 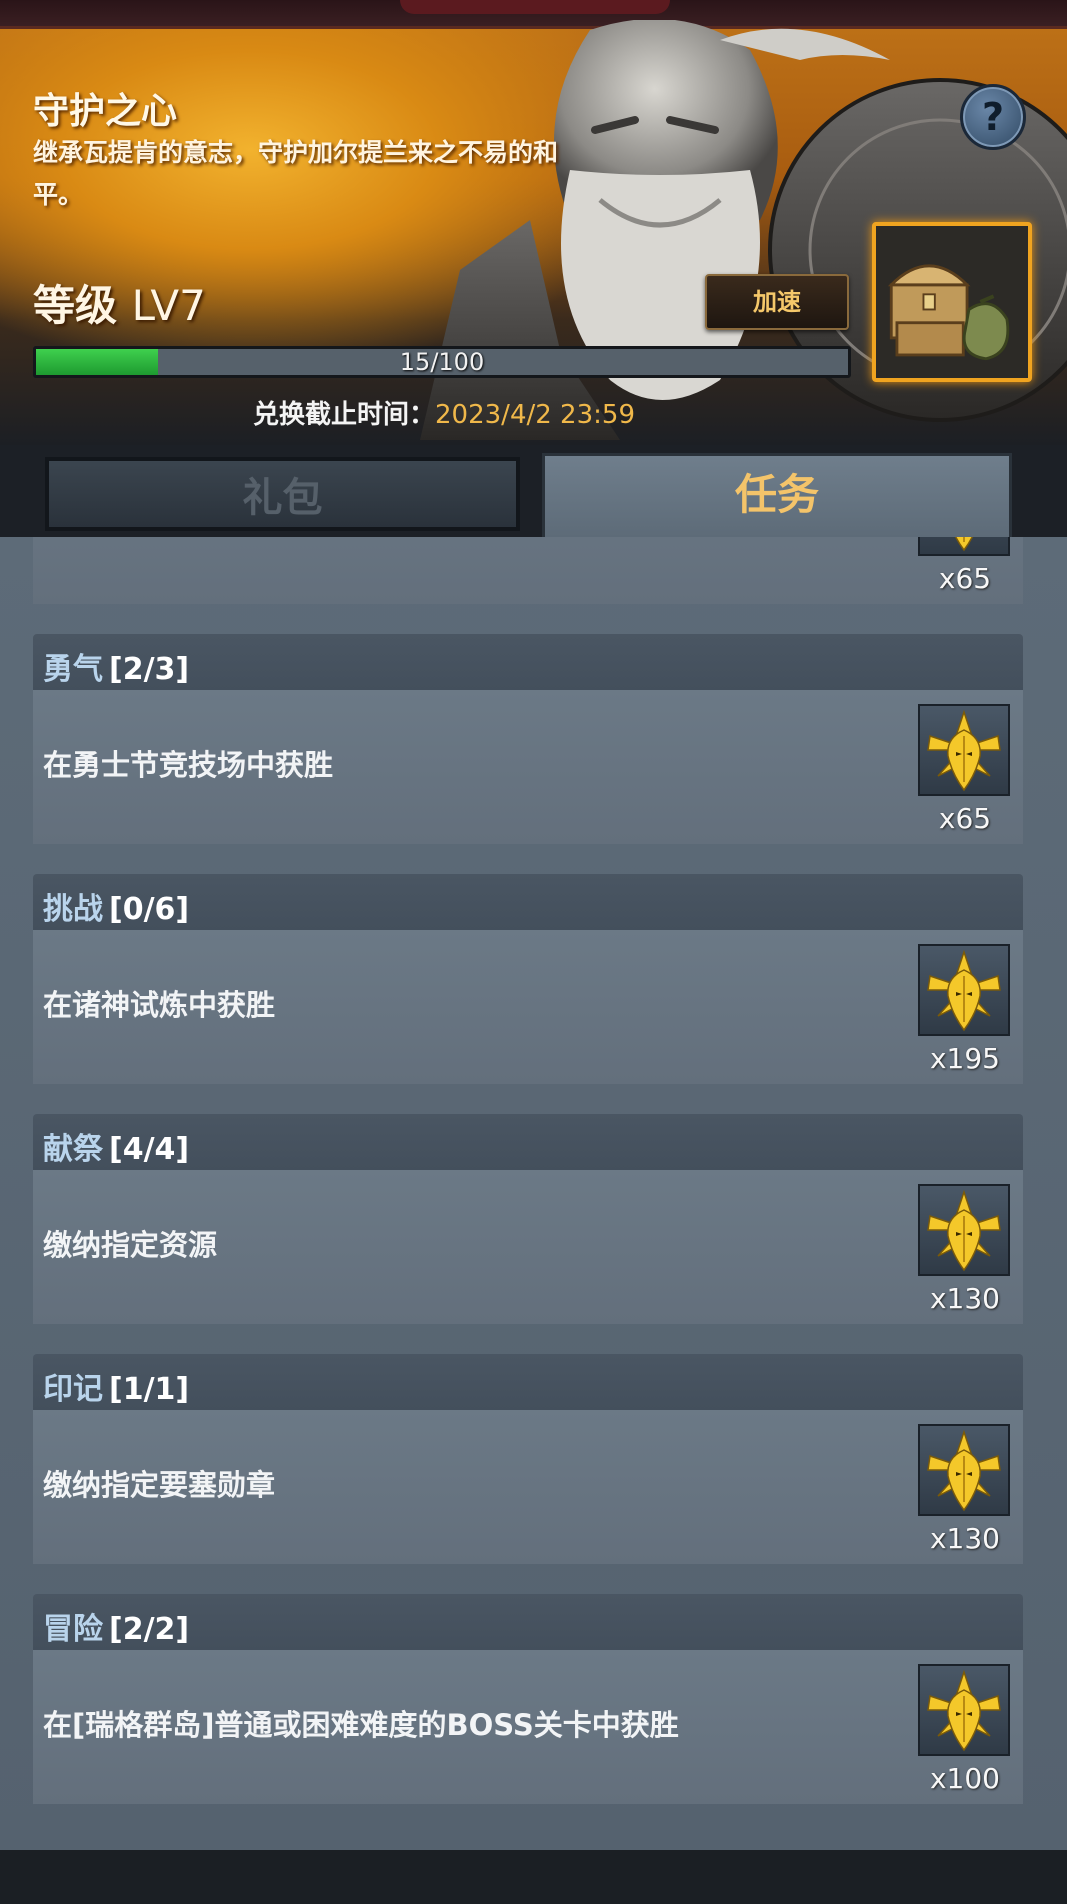 What do you see at coordinates (159, 1485) in the screenshot?
I see `task-description: 缴纳指定要塞勋章` at bounding box center [159, 1485].